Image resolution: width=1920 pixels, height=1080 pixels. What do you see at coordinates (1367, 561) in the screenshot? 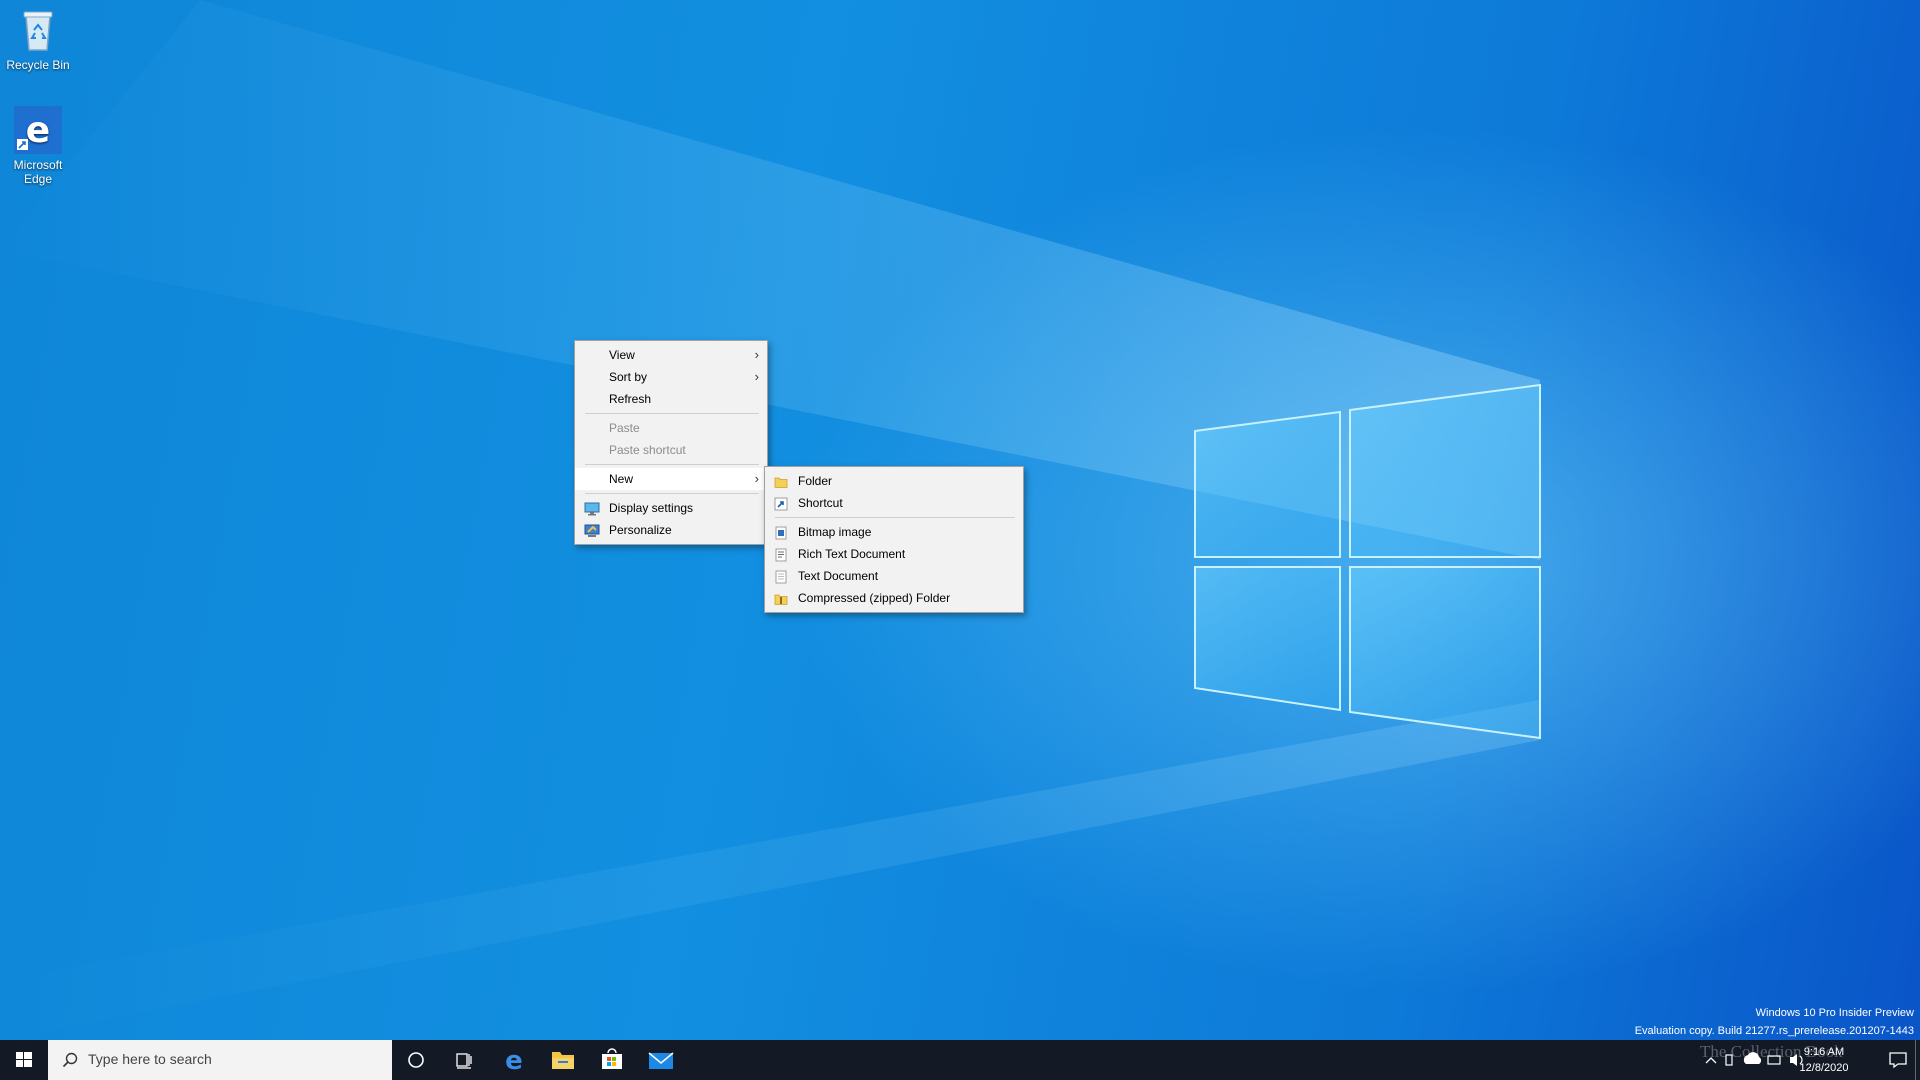
I see `windows-logo-wallpaper` at bounding box center [1367, 561].